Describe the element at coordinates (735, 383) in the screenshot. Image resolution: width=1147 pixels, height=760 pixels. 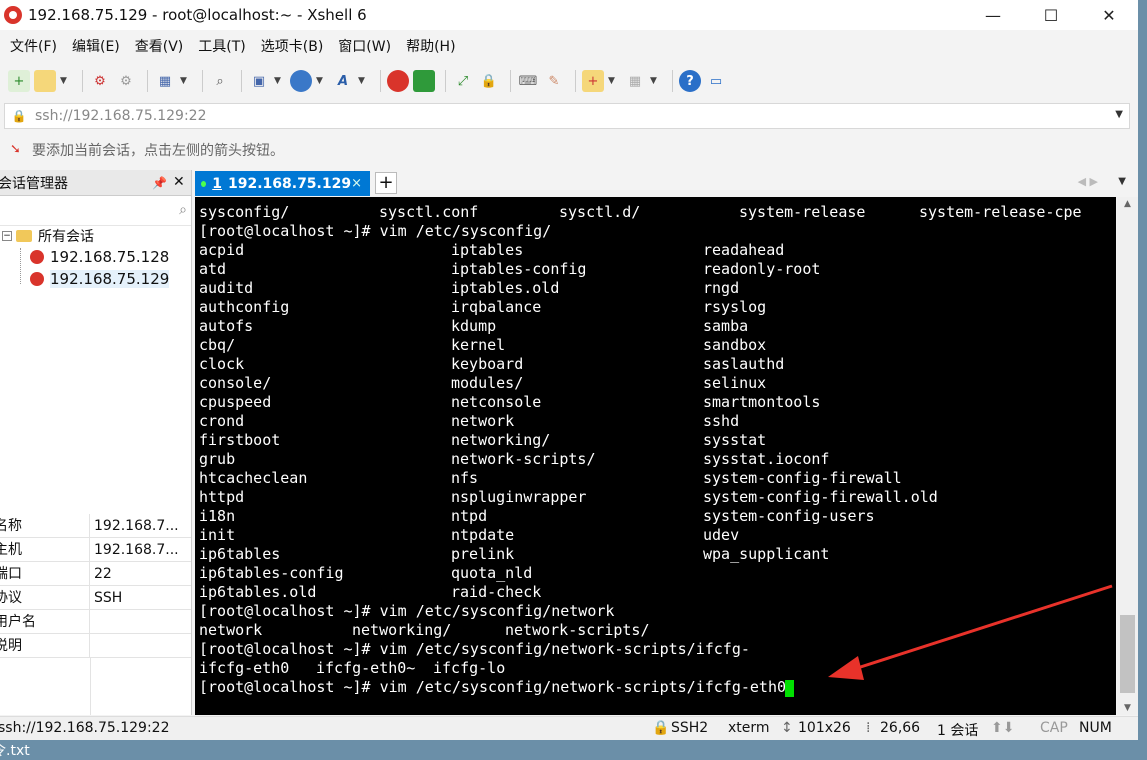
I see `terminal-text: selinux` at that location.